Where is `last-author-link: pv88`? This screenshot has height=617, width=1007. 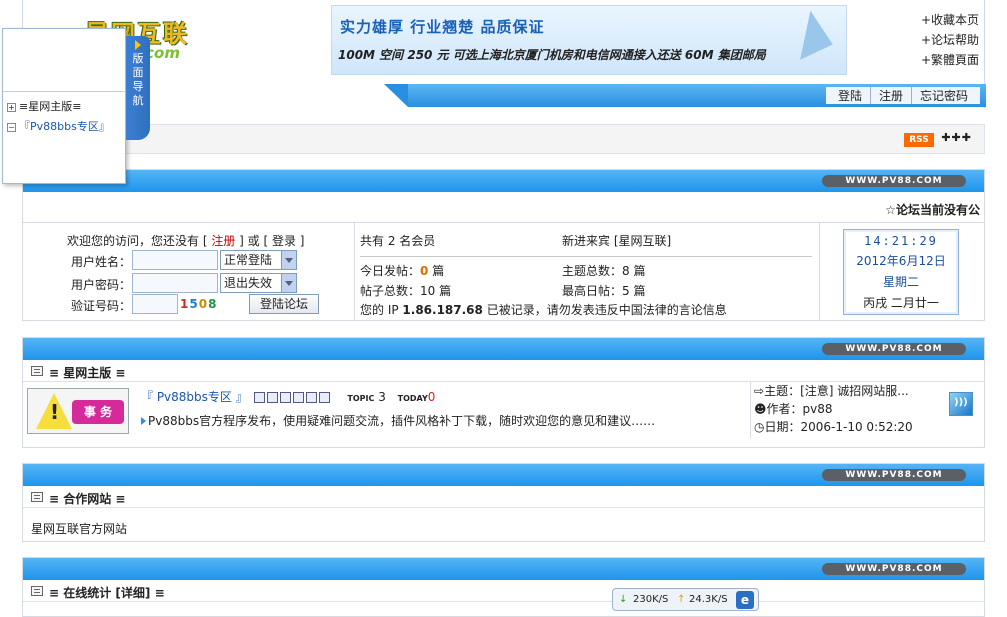
last-author-link: pv88 is located at coordinates (818, 409).